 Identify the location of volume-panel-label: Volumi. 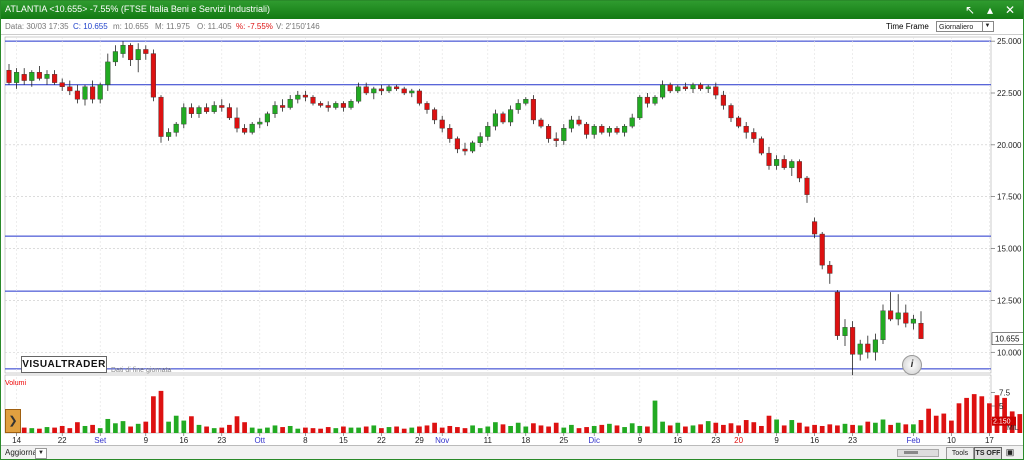
(16, 383).